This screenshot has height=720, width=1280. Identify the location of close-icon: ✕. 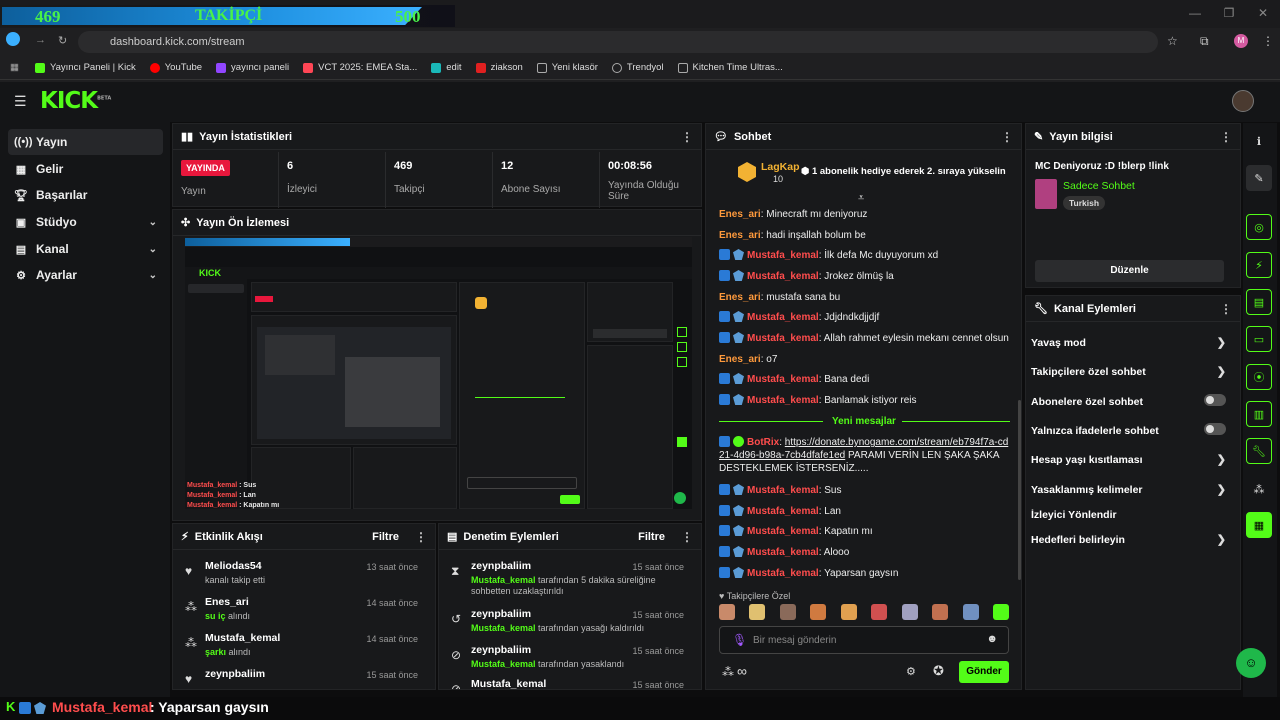
(1263, 13).